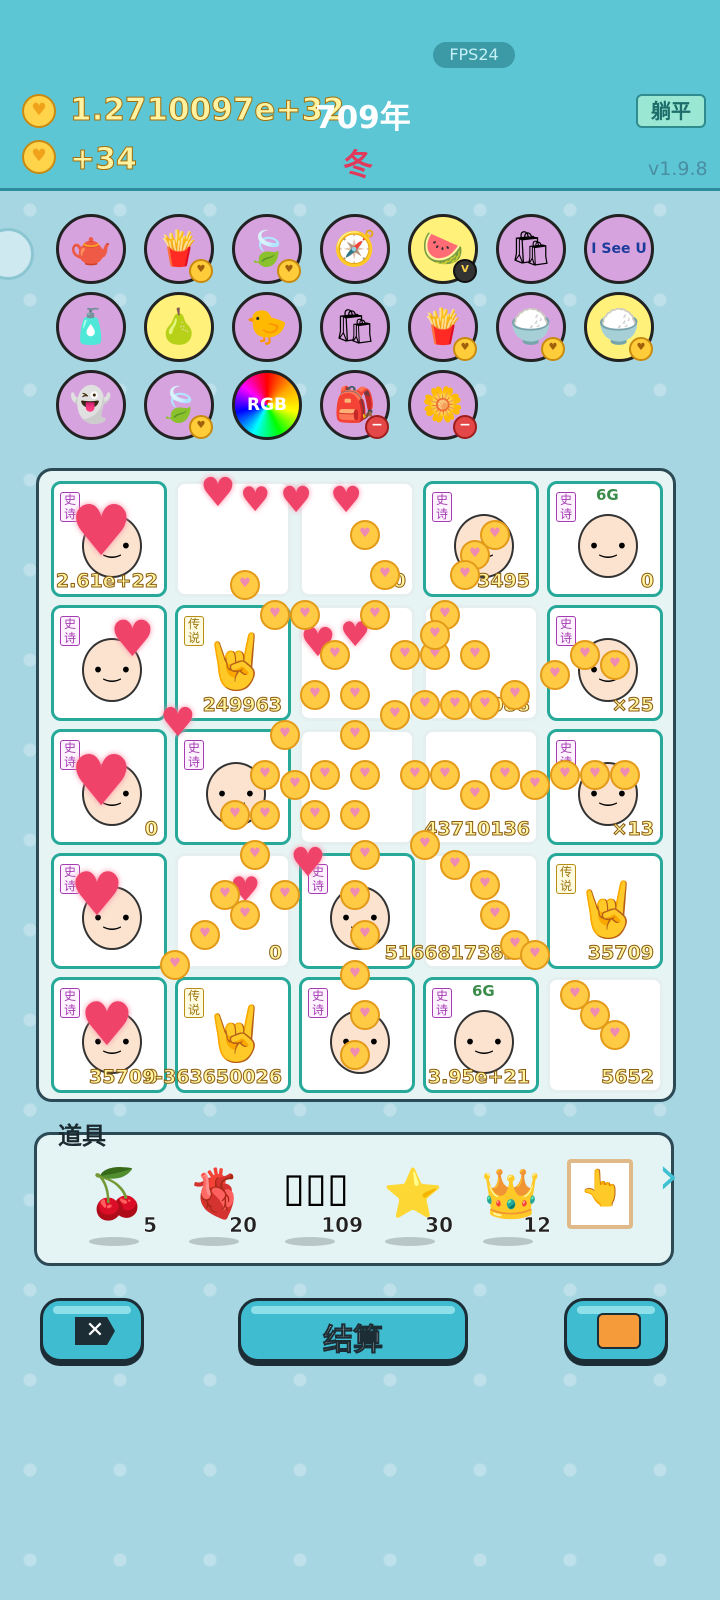  What do you see at coordinates (474, 55) in the screenshot?
I see `fps-counter: FPS24` at bounding box center [474, 55].